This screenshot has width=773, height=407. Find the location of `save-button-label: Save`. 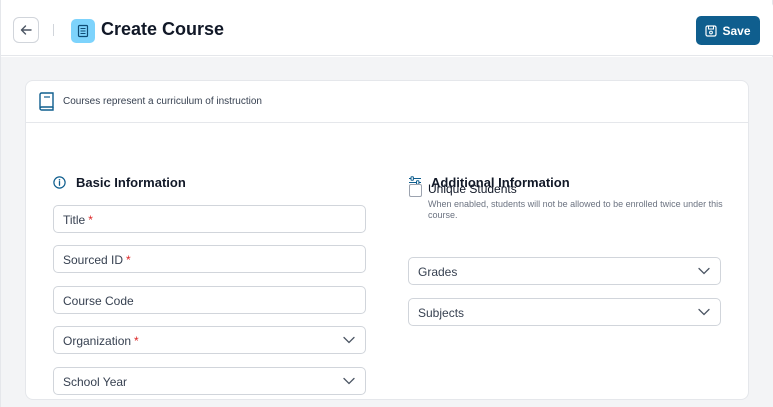

save-button-label: Save is located at coordinates (736, 30).